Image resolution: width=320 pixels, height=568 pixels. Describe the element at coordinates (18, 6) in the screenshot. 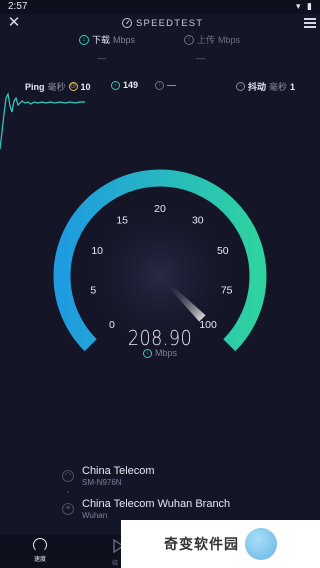

I see `status-time: 2:57` at that location.